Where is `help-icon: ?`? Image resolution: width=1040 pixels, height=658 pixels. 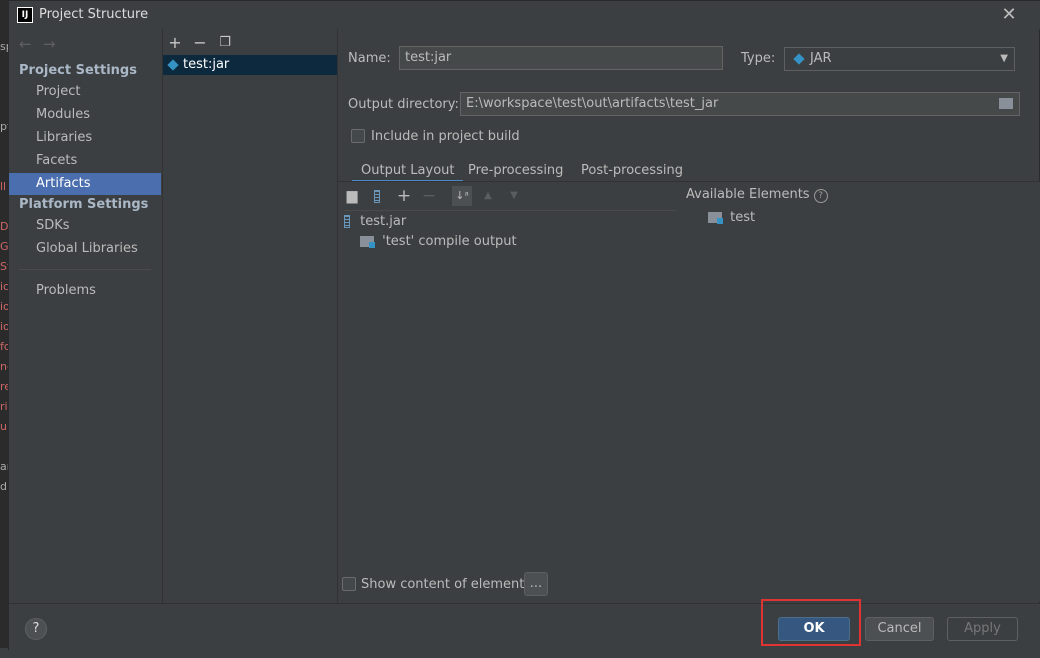 help-icon: ? is located at coordinates (820, 196).